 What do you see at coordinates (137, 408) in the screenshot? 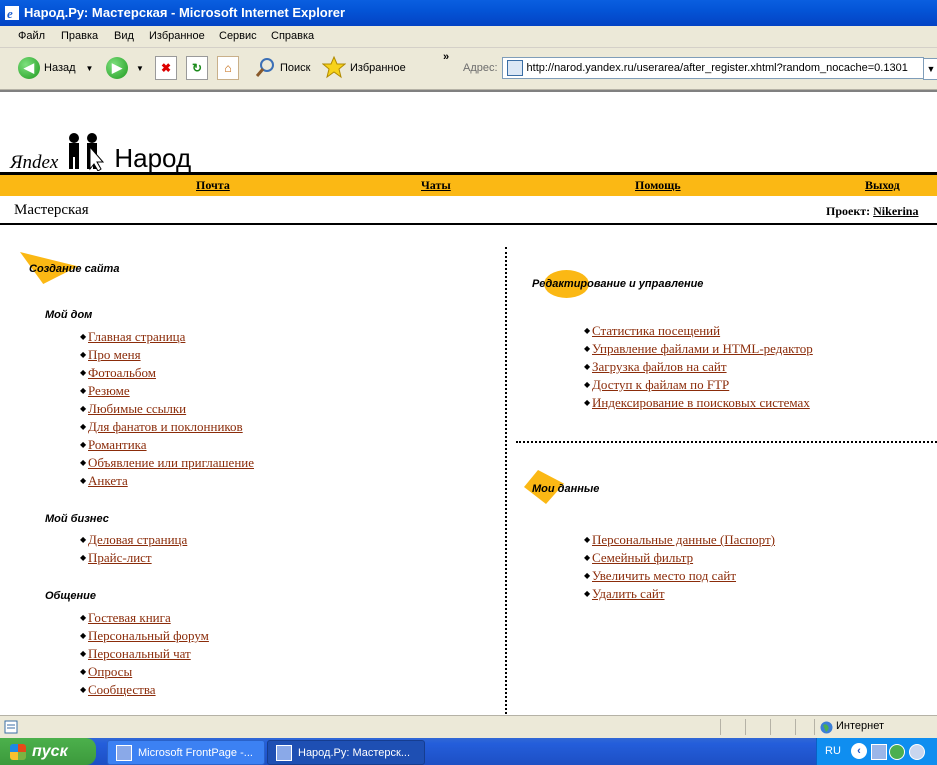
I see `list-link: Любимые ссылки` at bounding box center [137, 408].